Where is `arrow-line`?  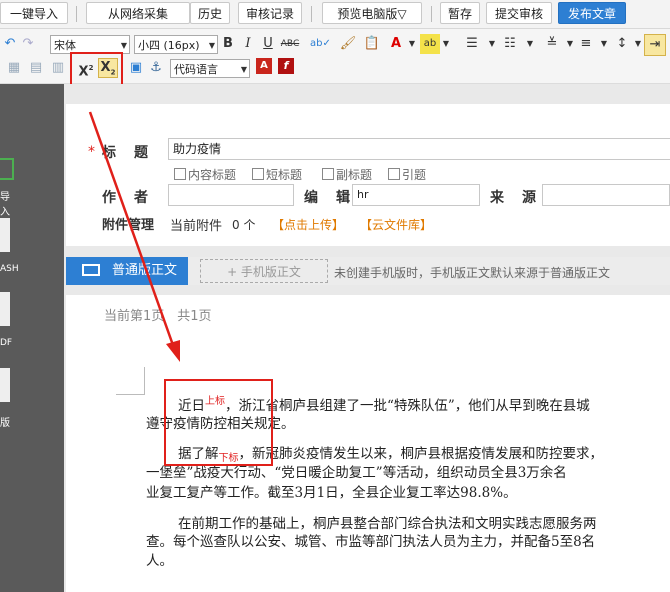 arrow-line is located at coordinates (132, 230).